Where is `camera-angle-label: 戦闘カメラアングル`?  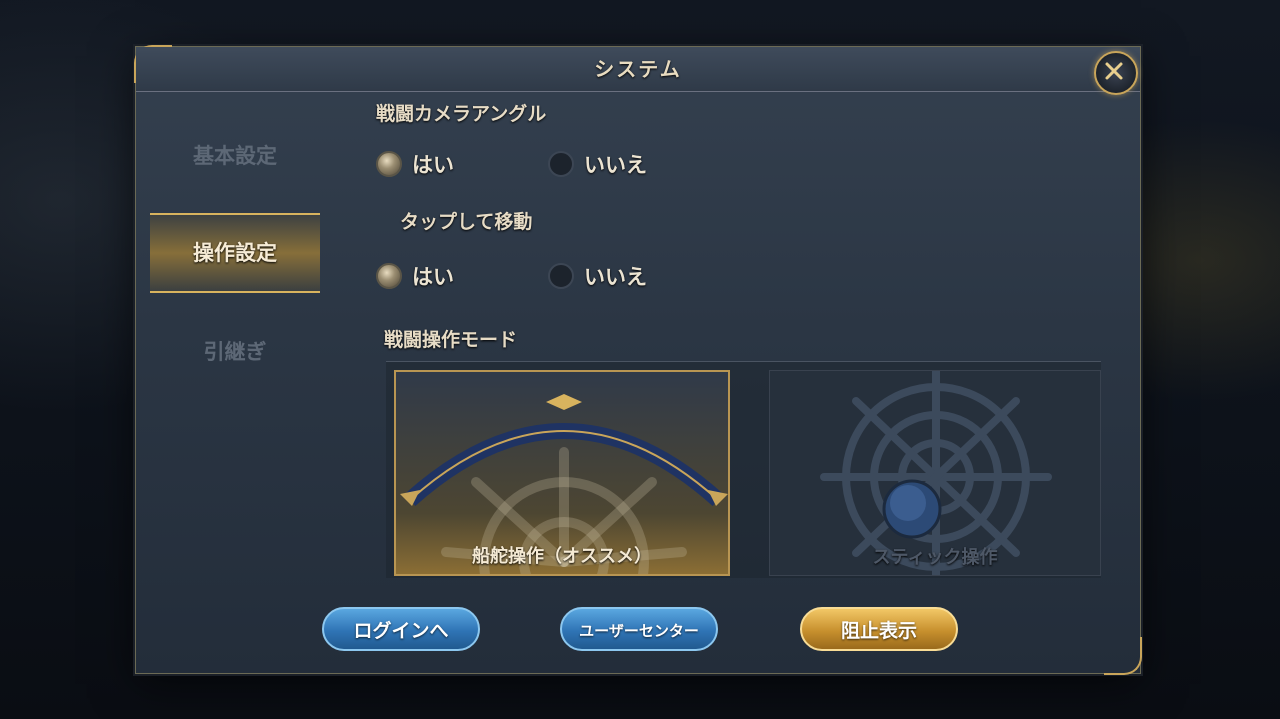
camera-angle-label: 戦闘カメラアングル is located at coordinates (461, 114).